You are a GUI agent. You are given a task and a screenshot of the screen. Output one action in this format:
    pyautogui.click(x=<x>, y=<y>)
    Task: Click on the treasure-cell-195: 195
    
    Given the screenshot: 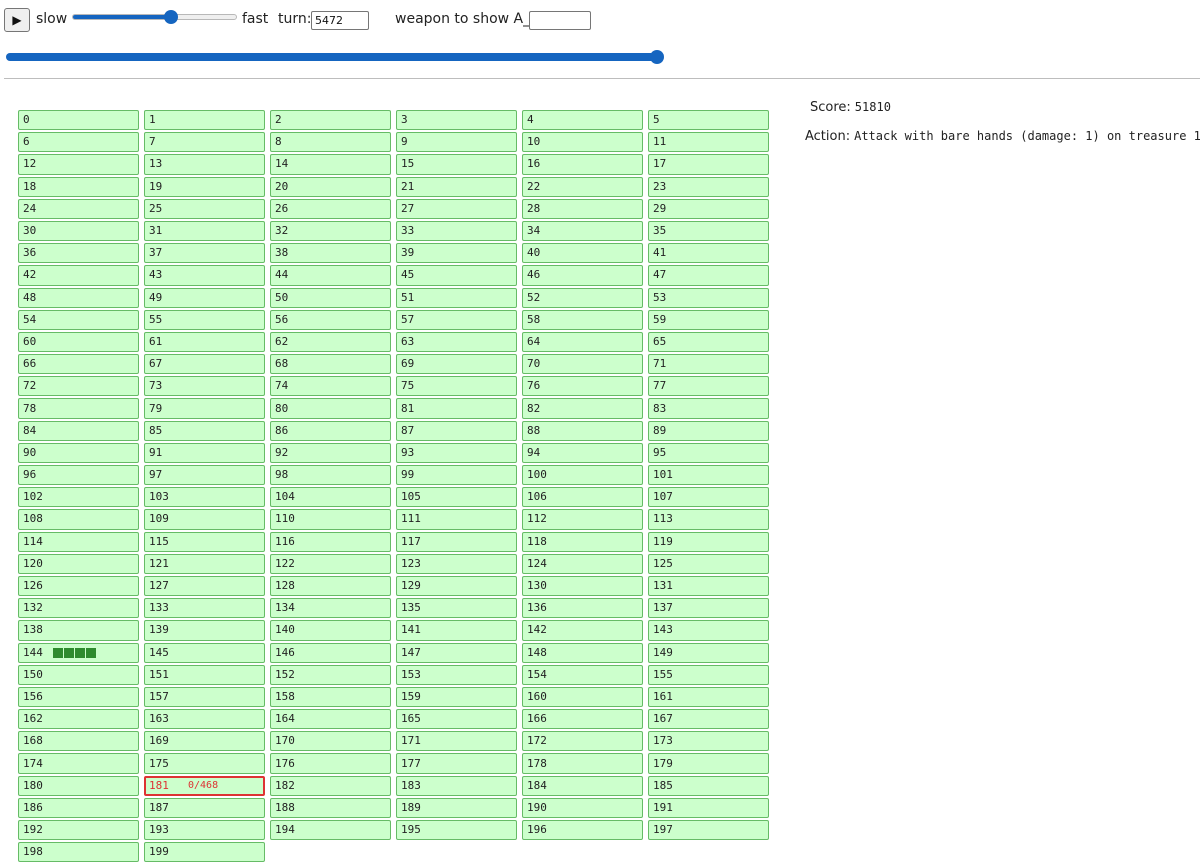 What is the action you would take?
    pyautogui.click(x=456, y=830)
    